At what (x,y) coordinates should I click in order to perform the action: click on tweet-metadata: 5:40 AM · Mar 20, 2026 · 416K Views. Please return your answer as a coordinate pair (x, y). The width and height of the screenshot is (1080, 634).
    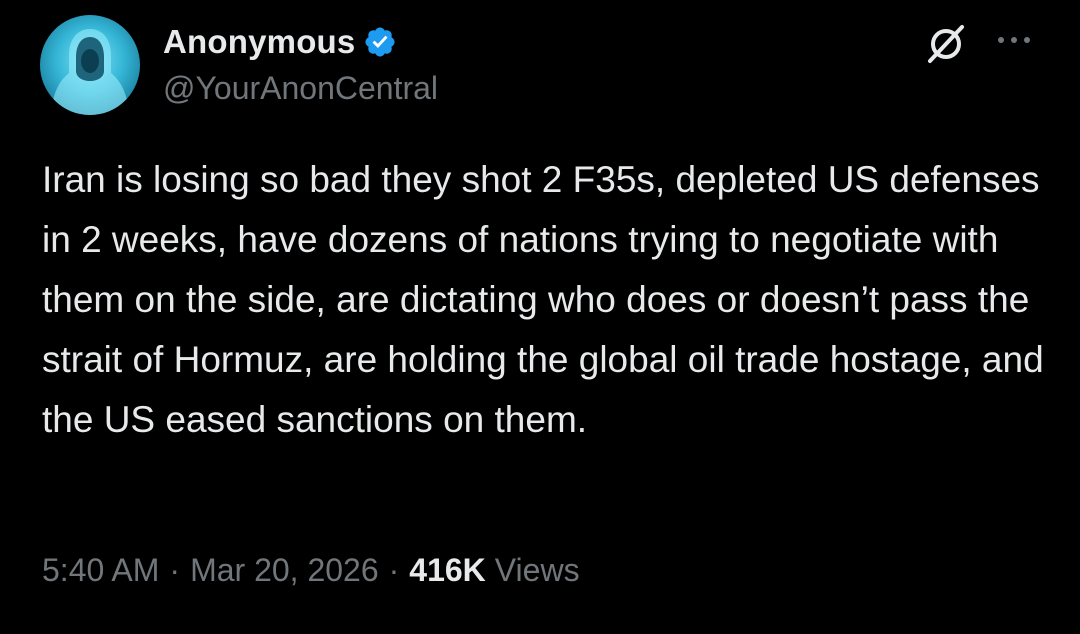
    Looking at the image, I should click on (311, 570).